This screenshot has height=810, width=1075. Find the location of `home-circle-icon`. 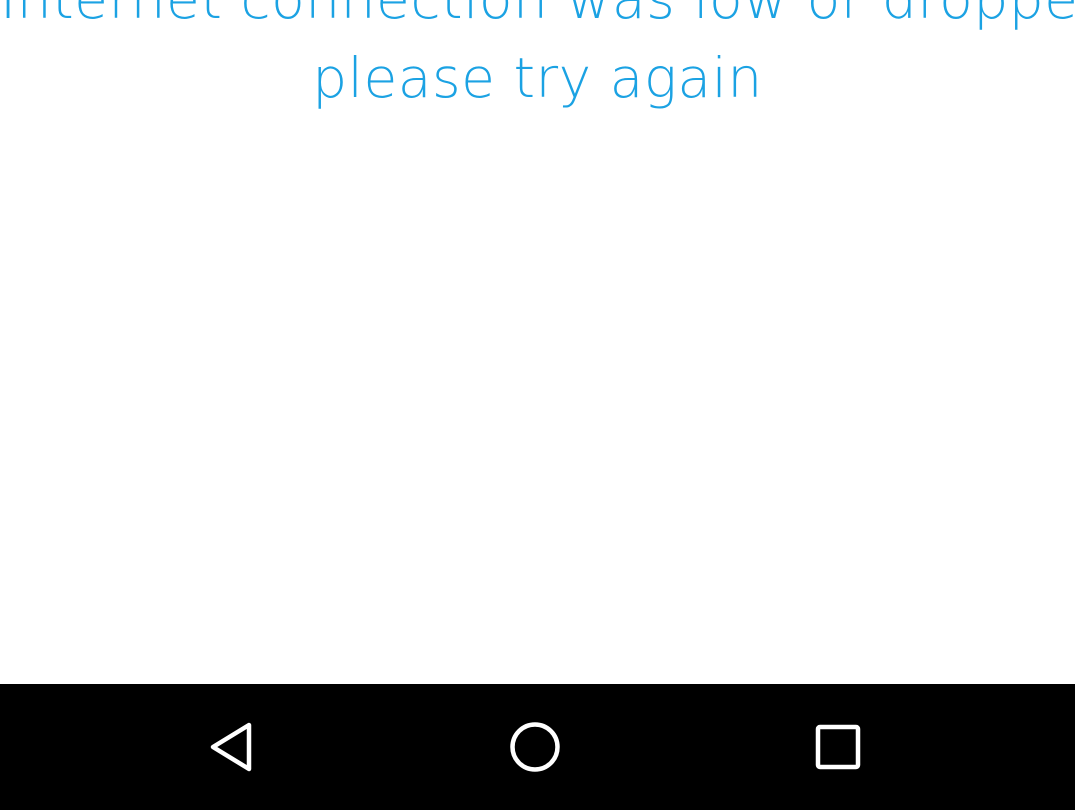

home-circle-icon is located at coordinates (535, 747).